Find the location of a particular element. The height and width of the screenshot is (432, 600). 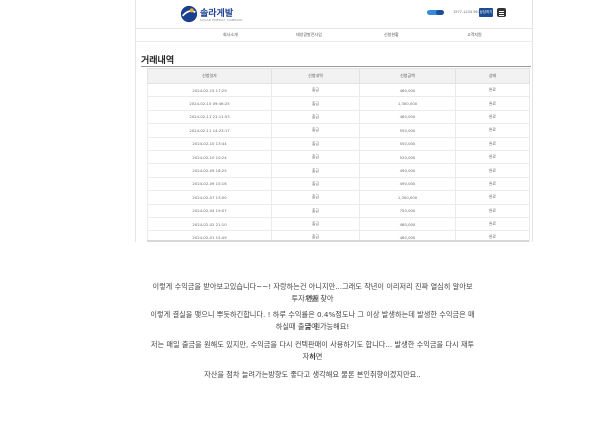

table-cell: 2024-02-11 21:11:53 is located at coordinates (209, 117).